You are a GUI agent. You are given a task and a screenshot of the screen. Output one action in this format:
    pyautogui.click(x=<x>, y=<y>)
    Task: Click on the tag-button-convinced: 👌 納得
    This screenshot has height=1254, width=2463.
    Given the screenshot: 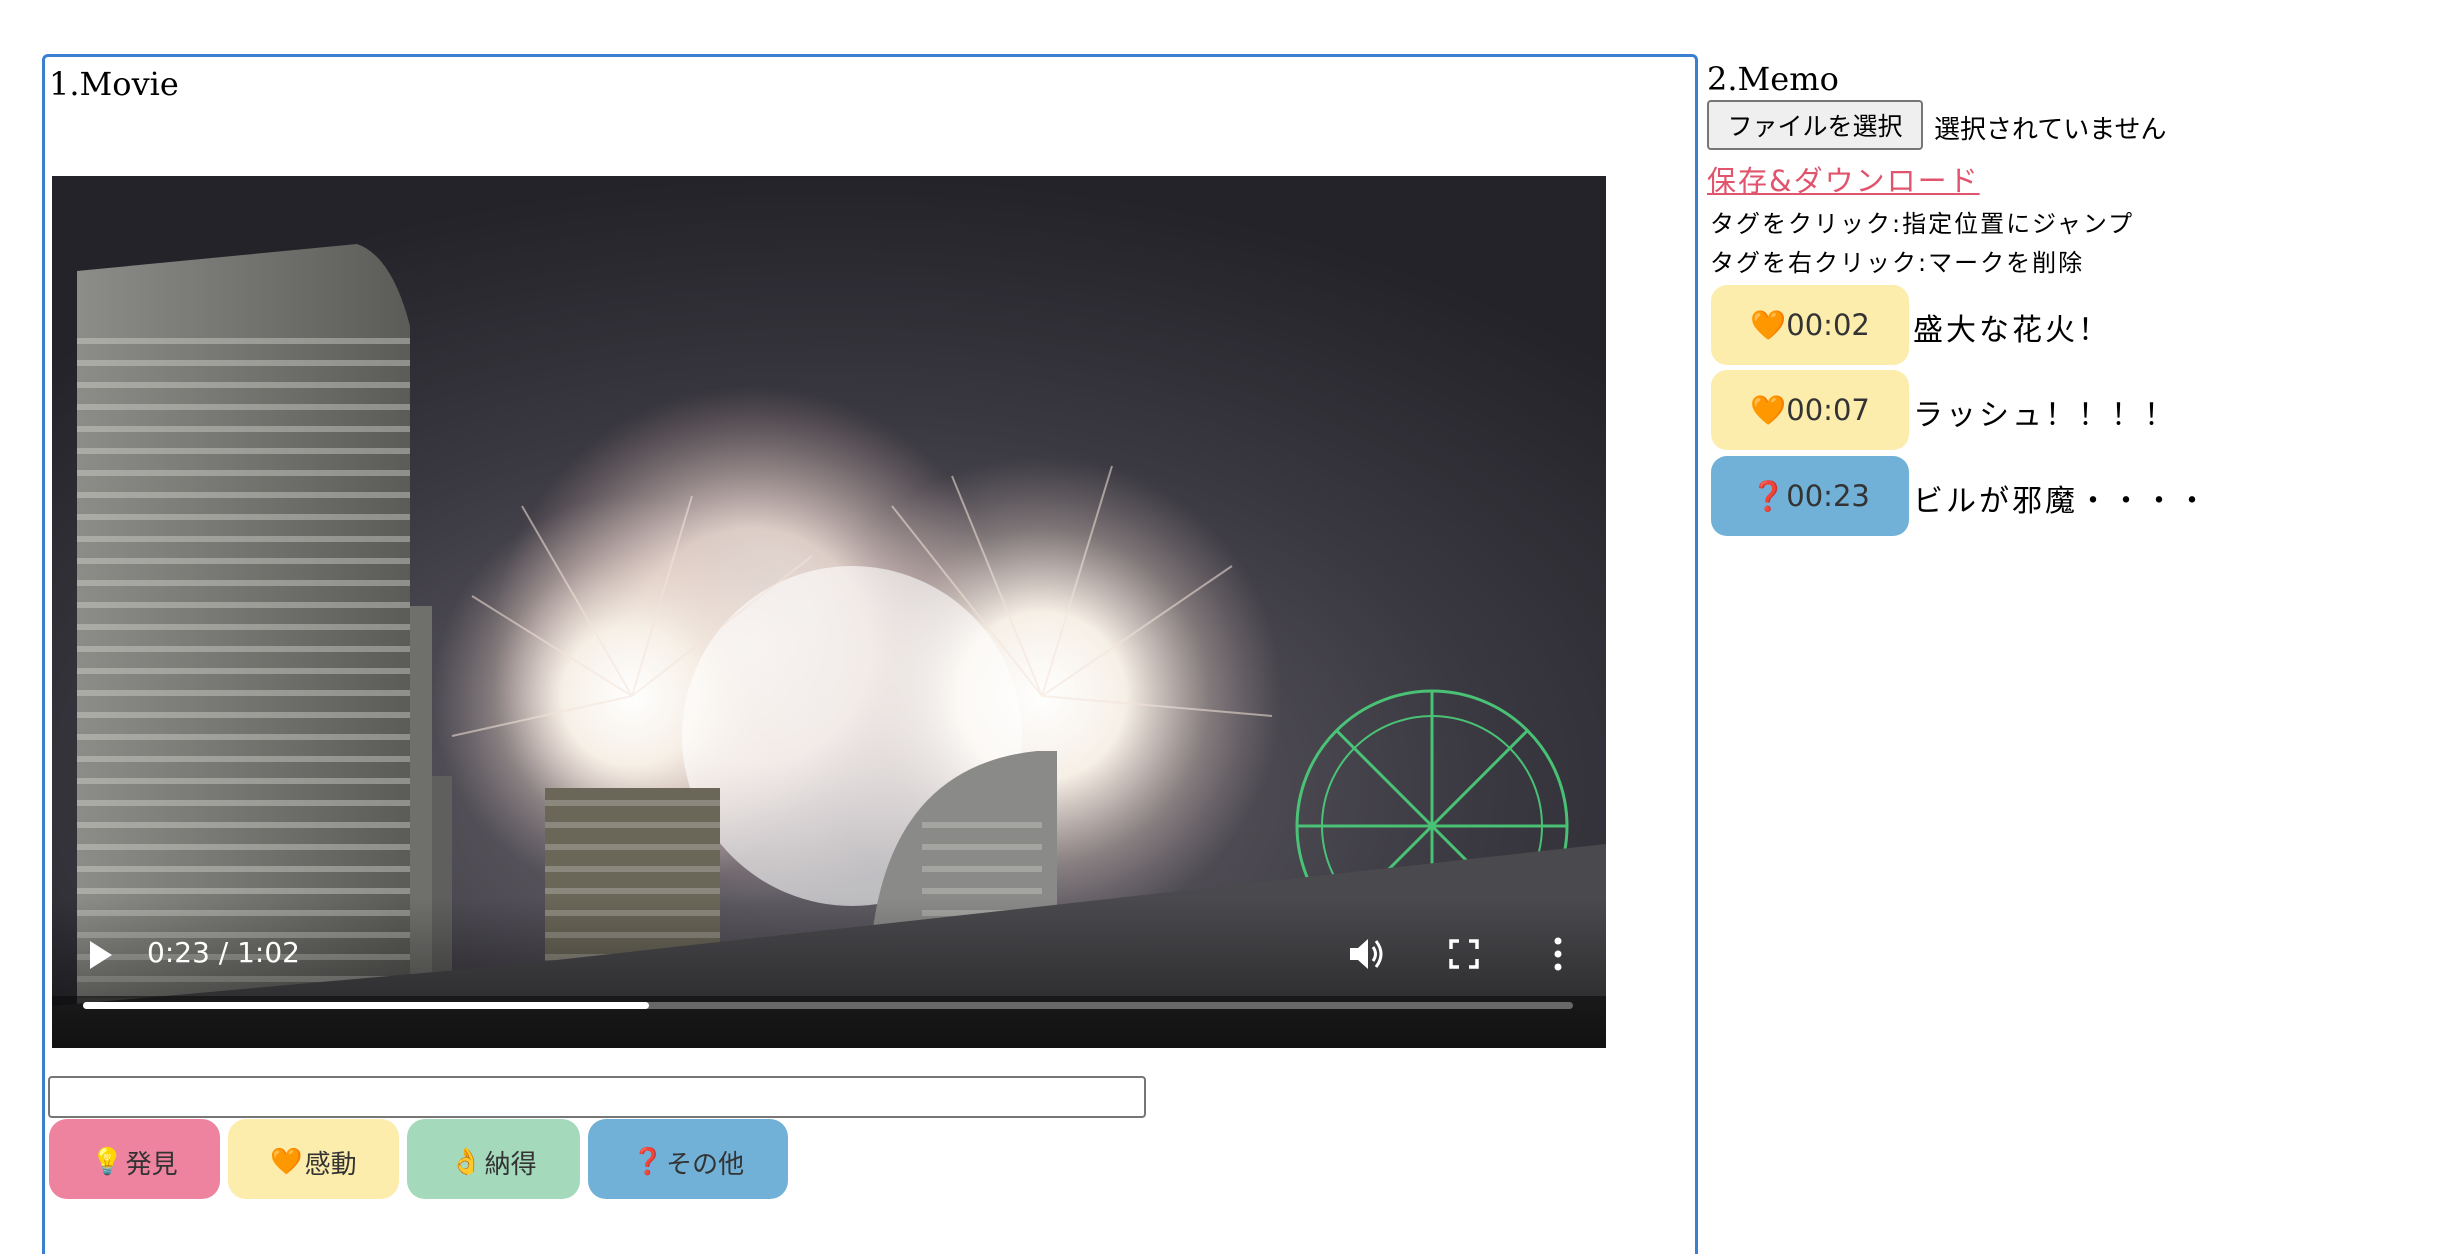 What is the action you would take?
    pyautogui.click(x=493, y=1159)
    